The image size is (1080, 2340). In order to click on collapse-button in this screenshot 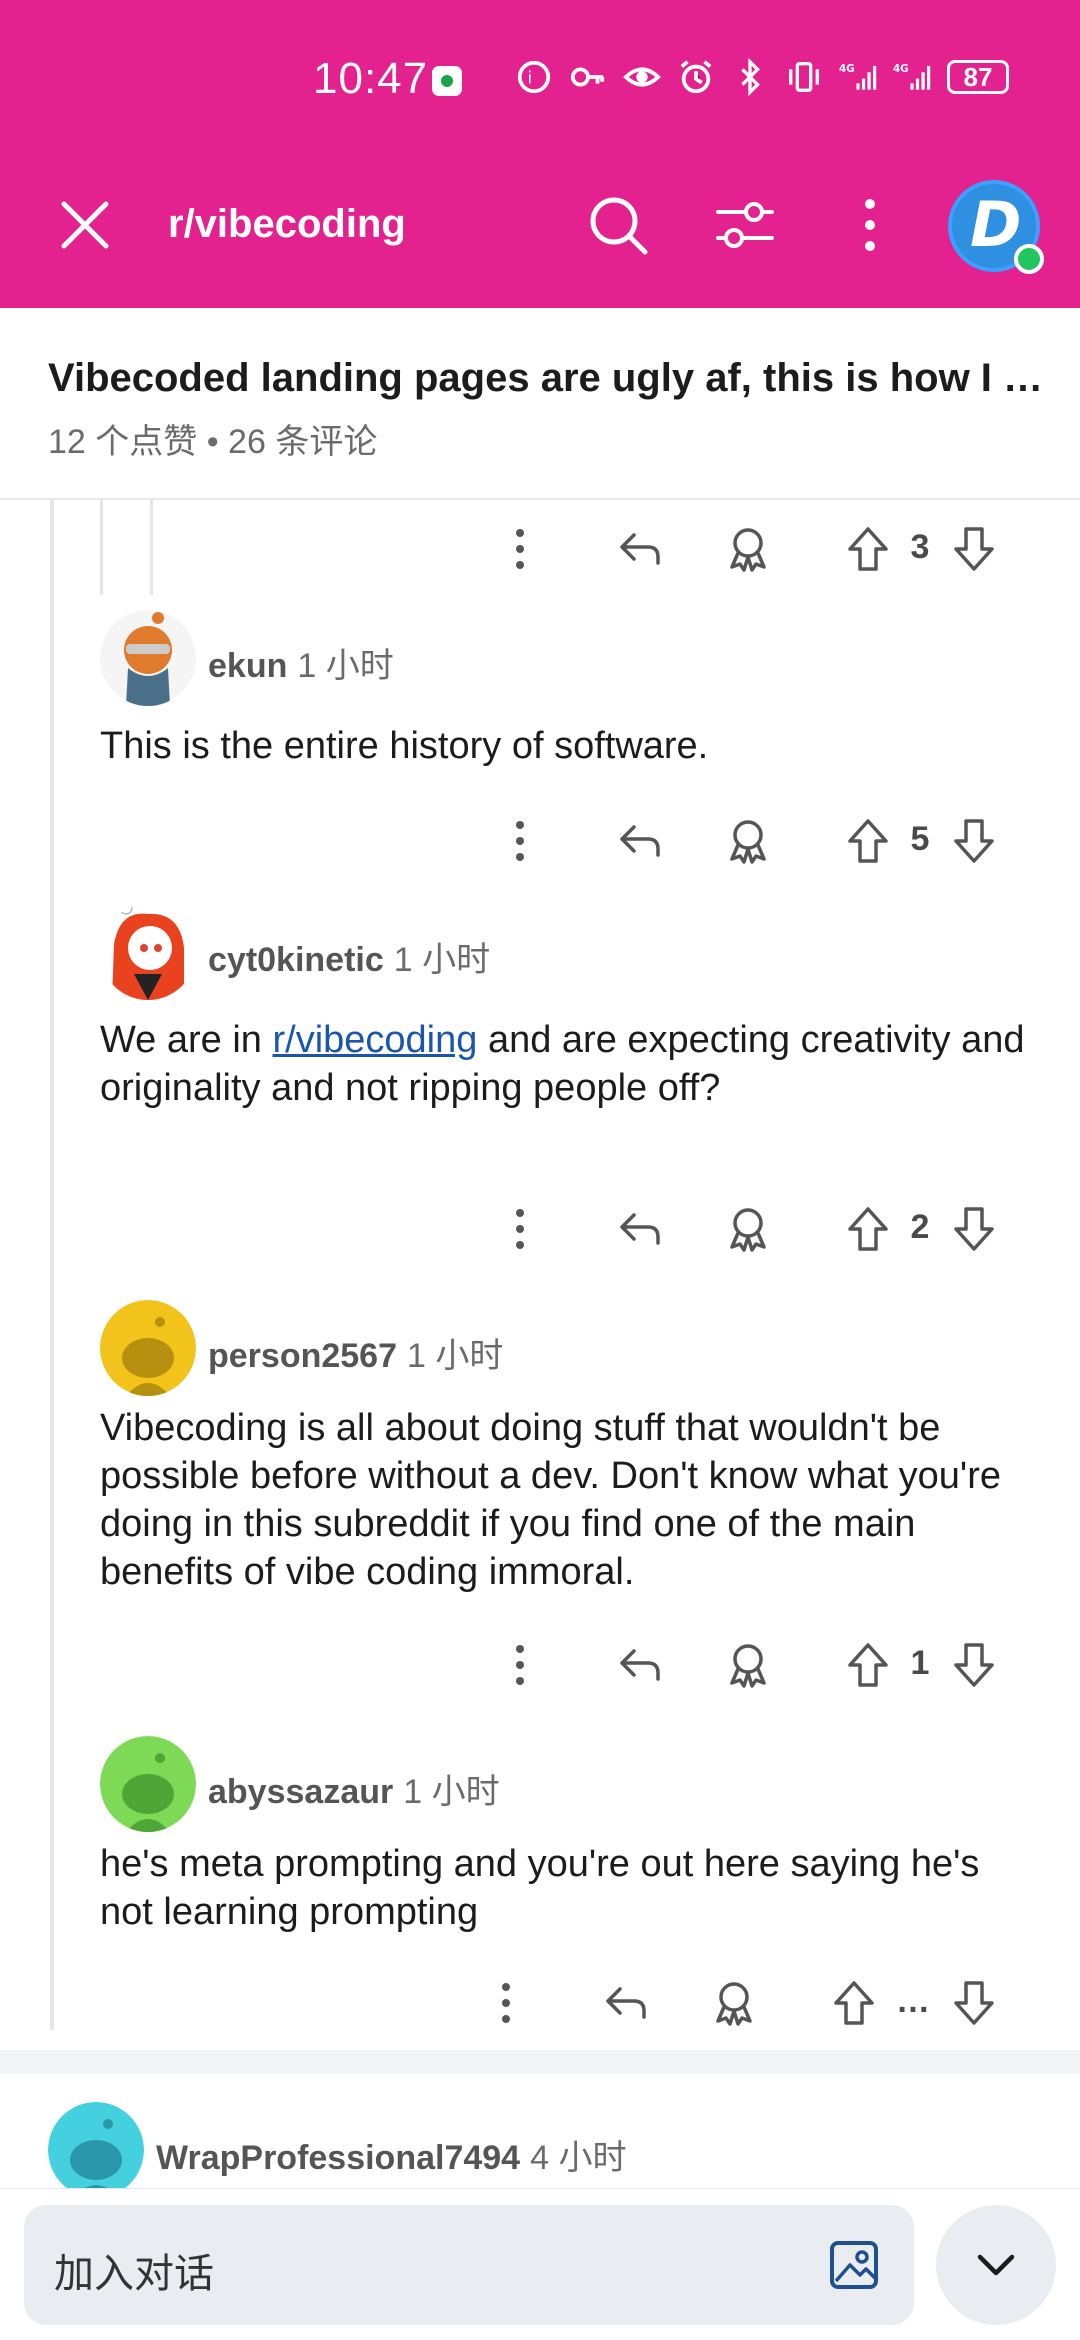, I will do `click(996, 2265)`.